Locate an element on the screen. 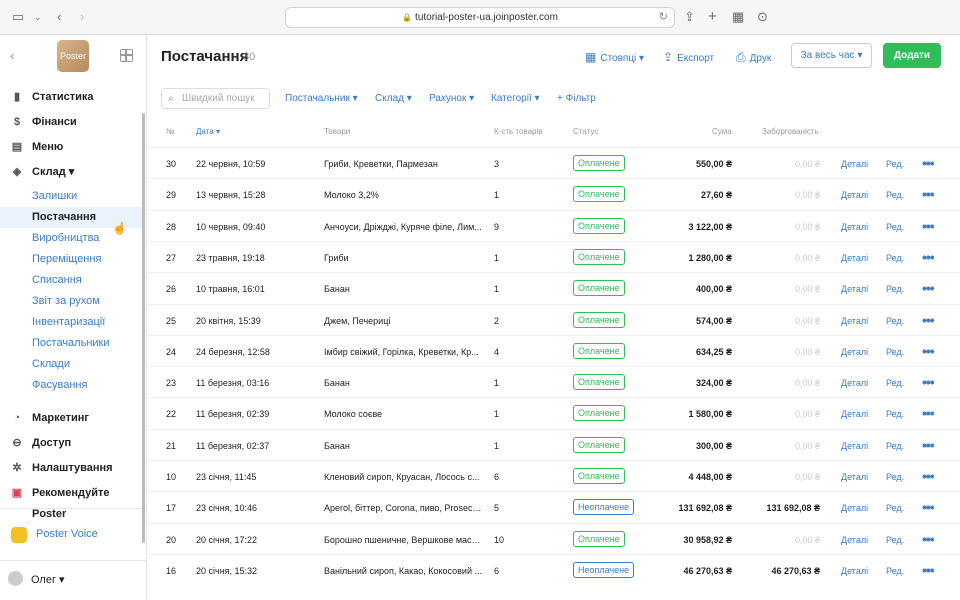 The width and height of the screenshot is (960, 600). sidebar-item-10: Інвентаризації is located at coordinates (72, 322).